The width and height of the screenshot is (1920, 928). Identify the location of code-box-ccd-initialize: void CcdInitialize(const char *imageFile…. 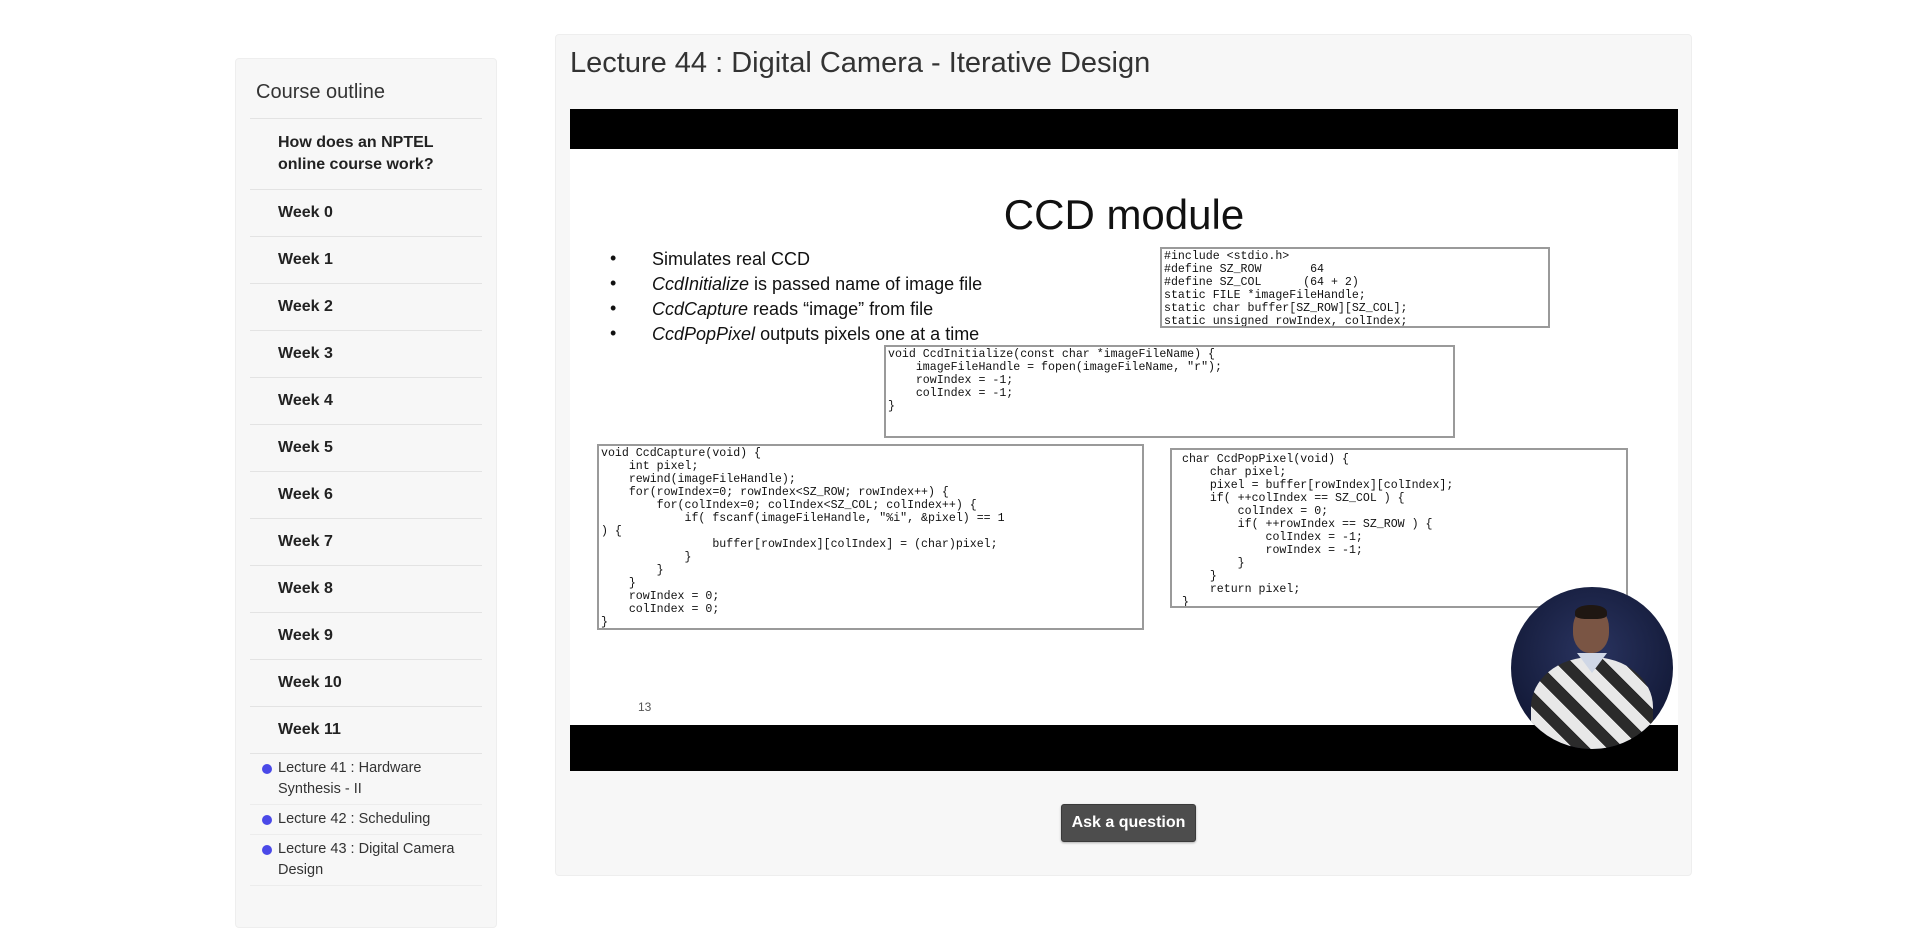
(1169, 391).